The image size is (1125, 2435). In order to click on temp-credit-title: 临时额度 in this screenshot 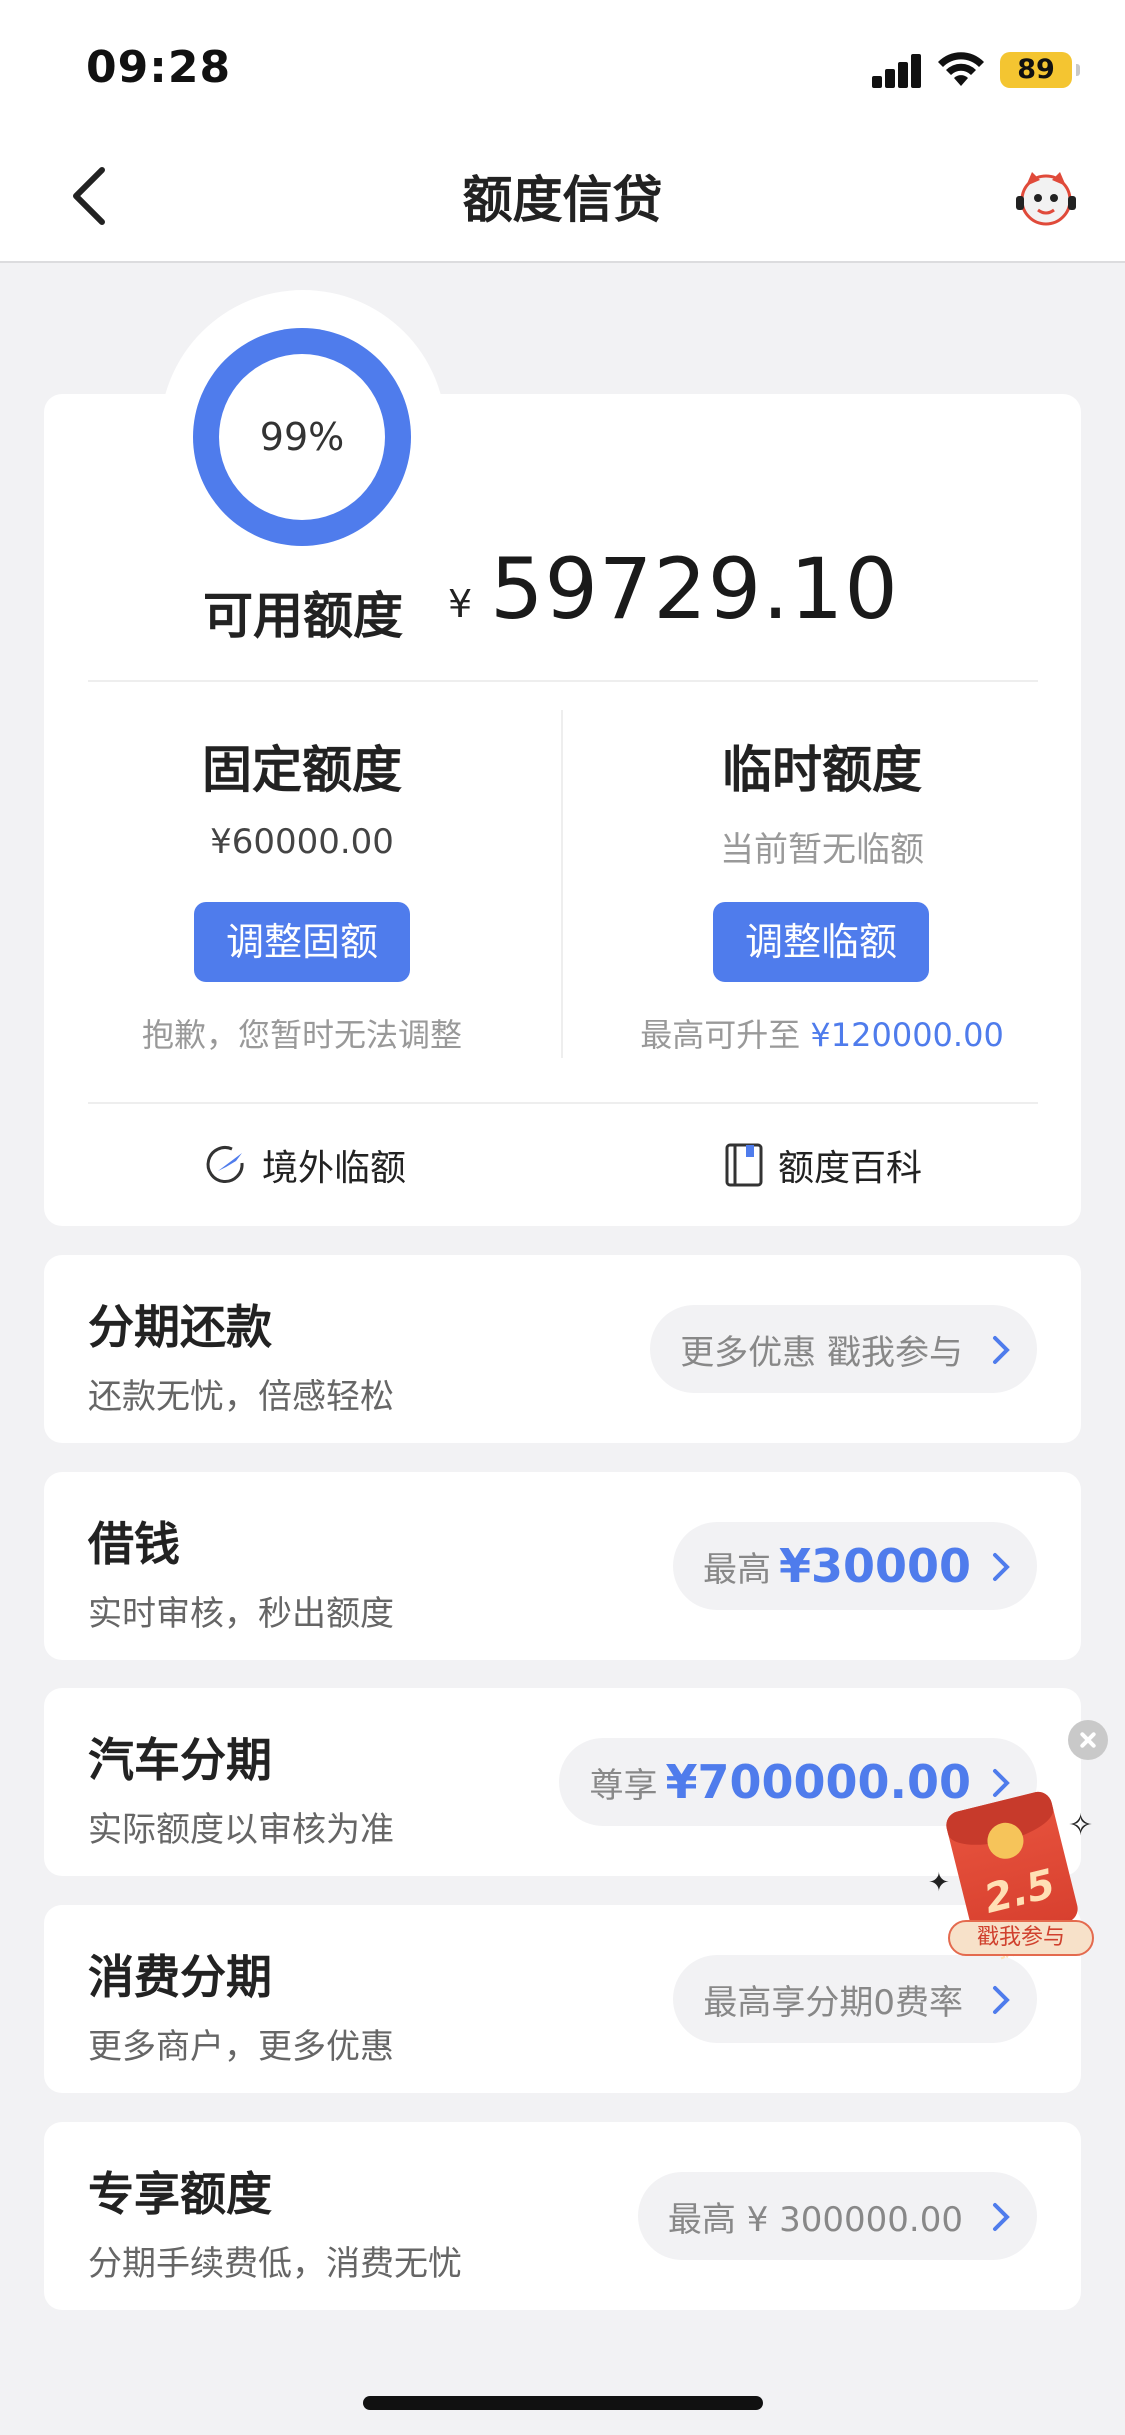, I will do `click(822, 770)`.